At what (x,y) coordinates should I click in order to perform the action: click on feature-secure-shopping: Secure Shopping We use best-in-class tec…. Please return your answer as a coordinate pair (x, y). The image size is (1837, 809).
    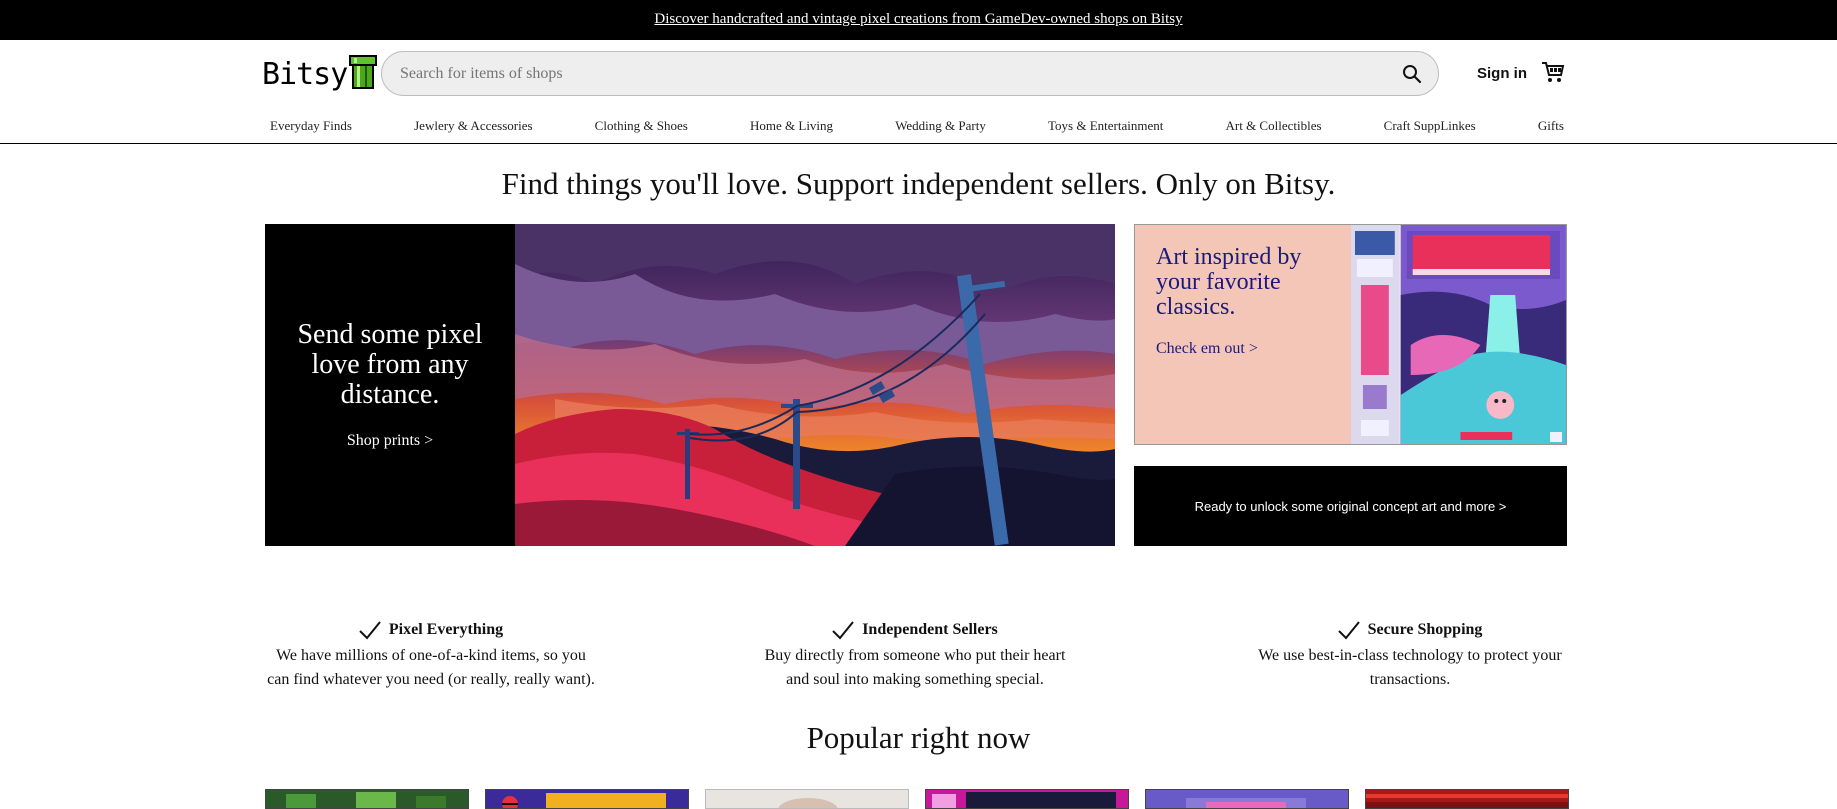
    Looking at the image, I should click on (1410, 656).